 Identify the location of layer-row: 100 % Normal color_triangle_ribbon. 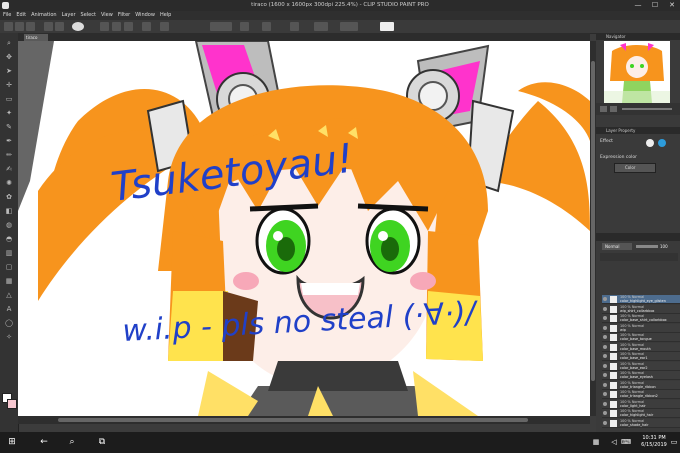
(641, 385).